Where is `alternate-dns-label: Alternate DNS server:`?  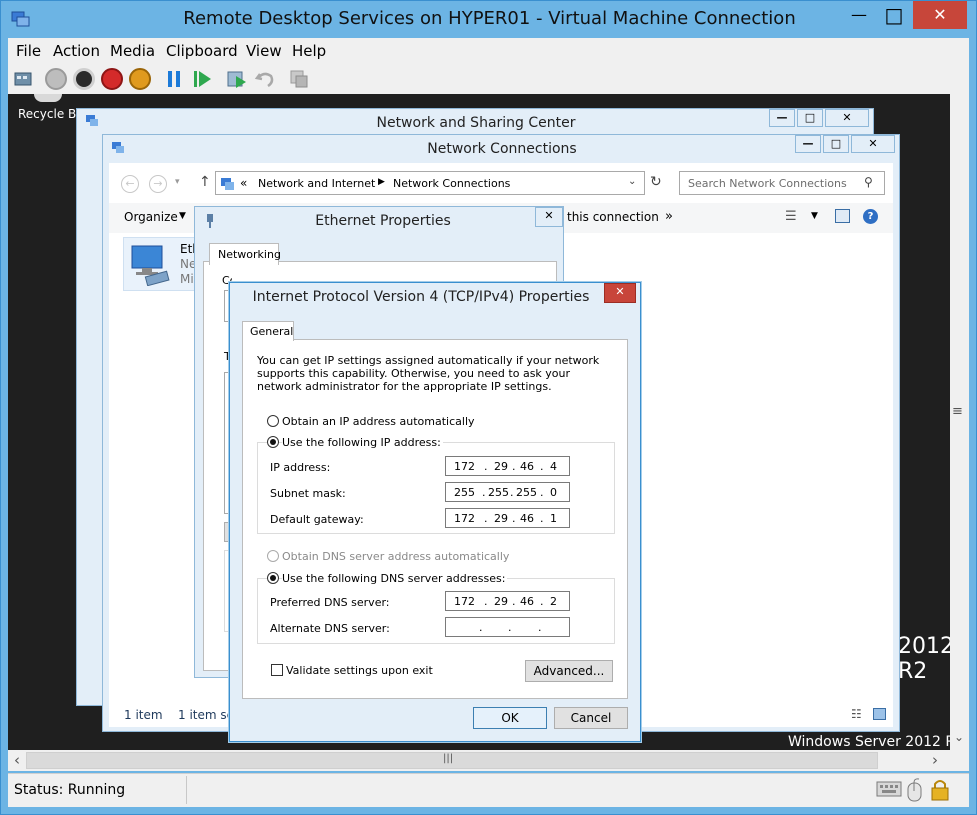 alternate-dns-label: Alternate DNS server: is located at coordinates (330, 628).